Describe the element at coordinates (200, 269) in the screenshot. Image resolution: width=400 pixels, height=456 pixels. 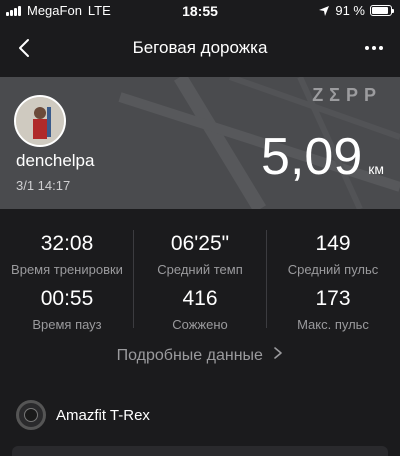
I see `stat-label: Средний темп` at that location.